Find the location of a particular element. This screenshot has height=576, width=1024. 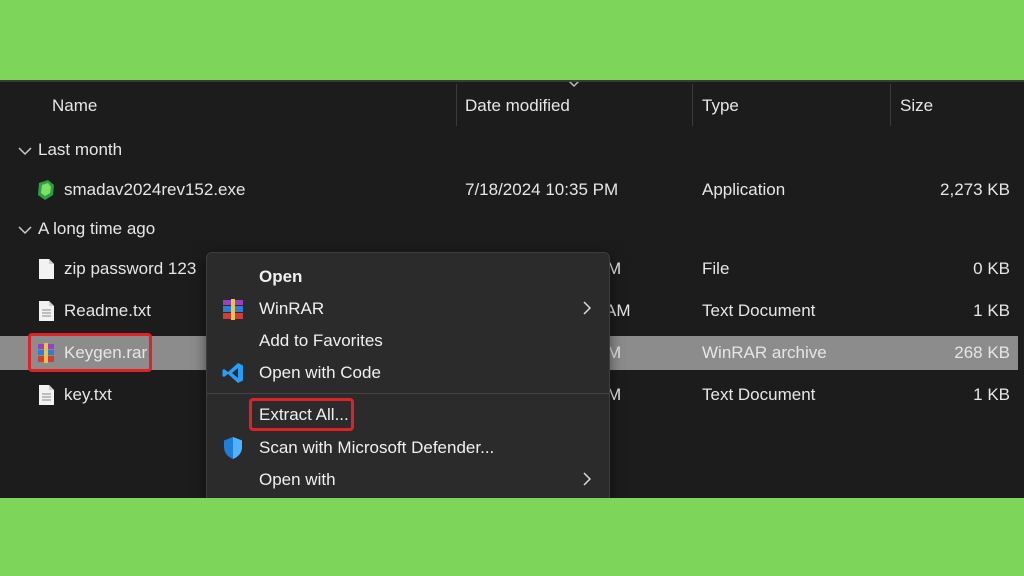

file-type: WinRAR archive is located at coordinates (764, 352).